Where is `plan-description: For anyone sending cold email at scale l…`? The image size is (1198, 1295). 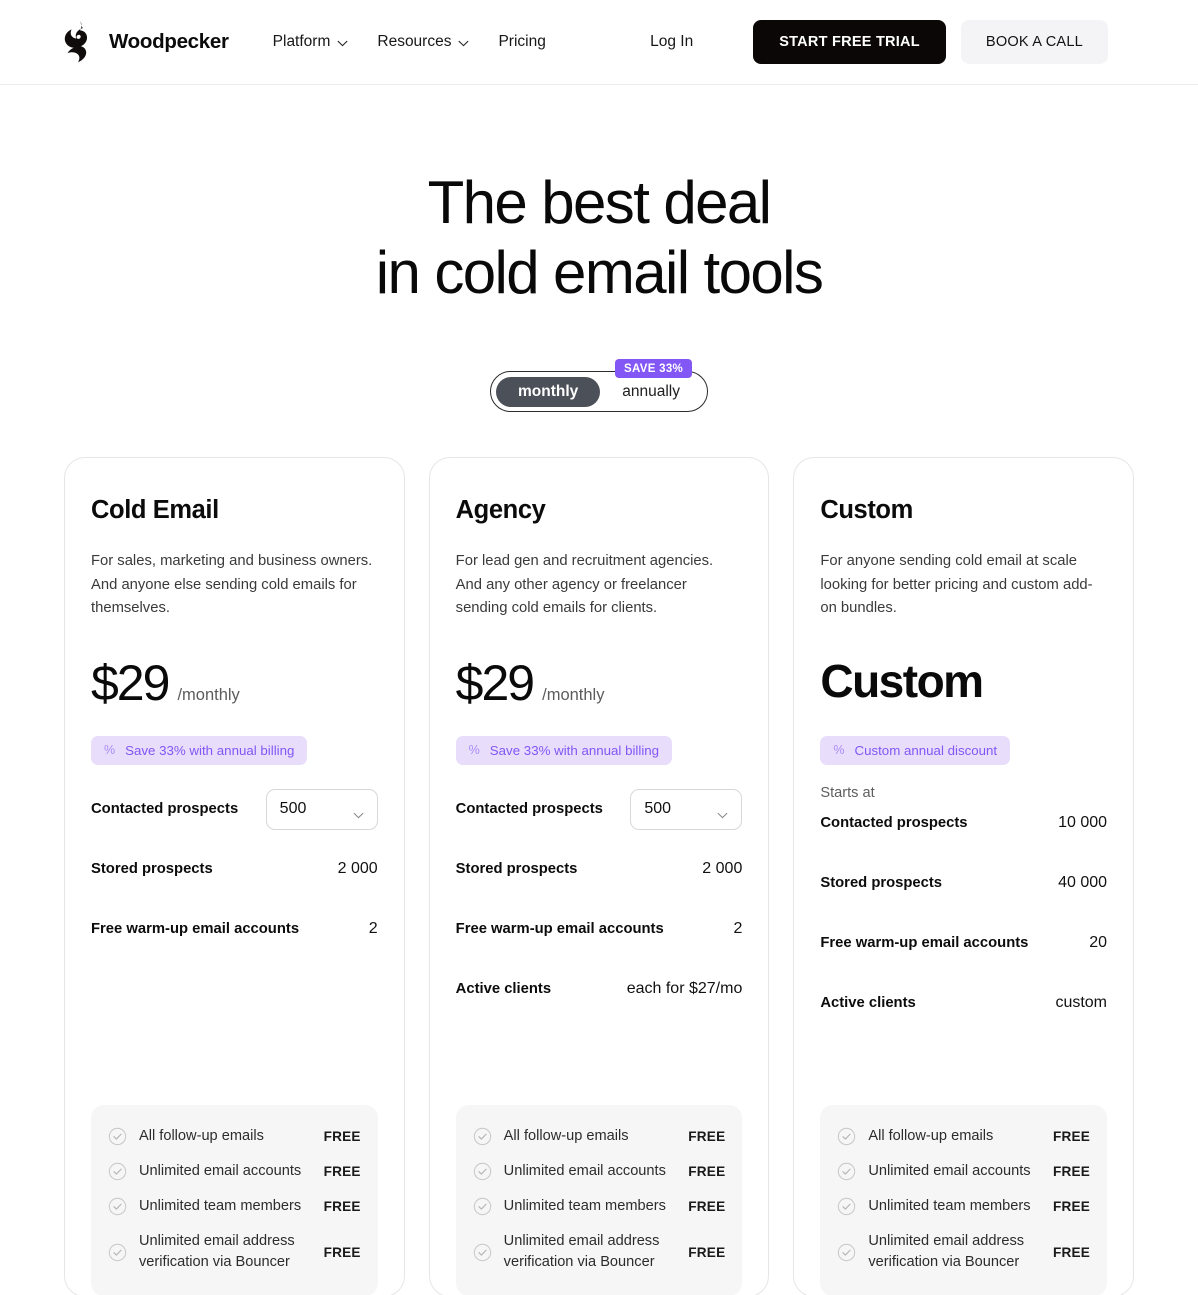 plan-description: For anyone sending cold email at scale l… is located at coordinates (956, 584).